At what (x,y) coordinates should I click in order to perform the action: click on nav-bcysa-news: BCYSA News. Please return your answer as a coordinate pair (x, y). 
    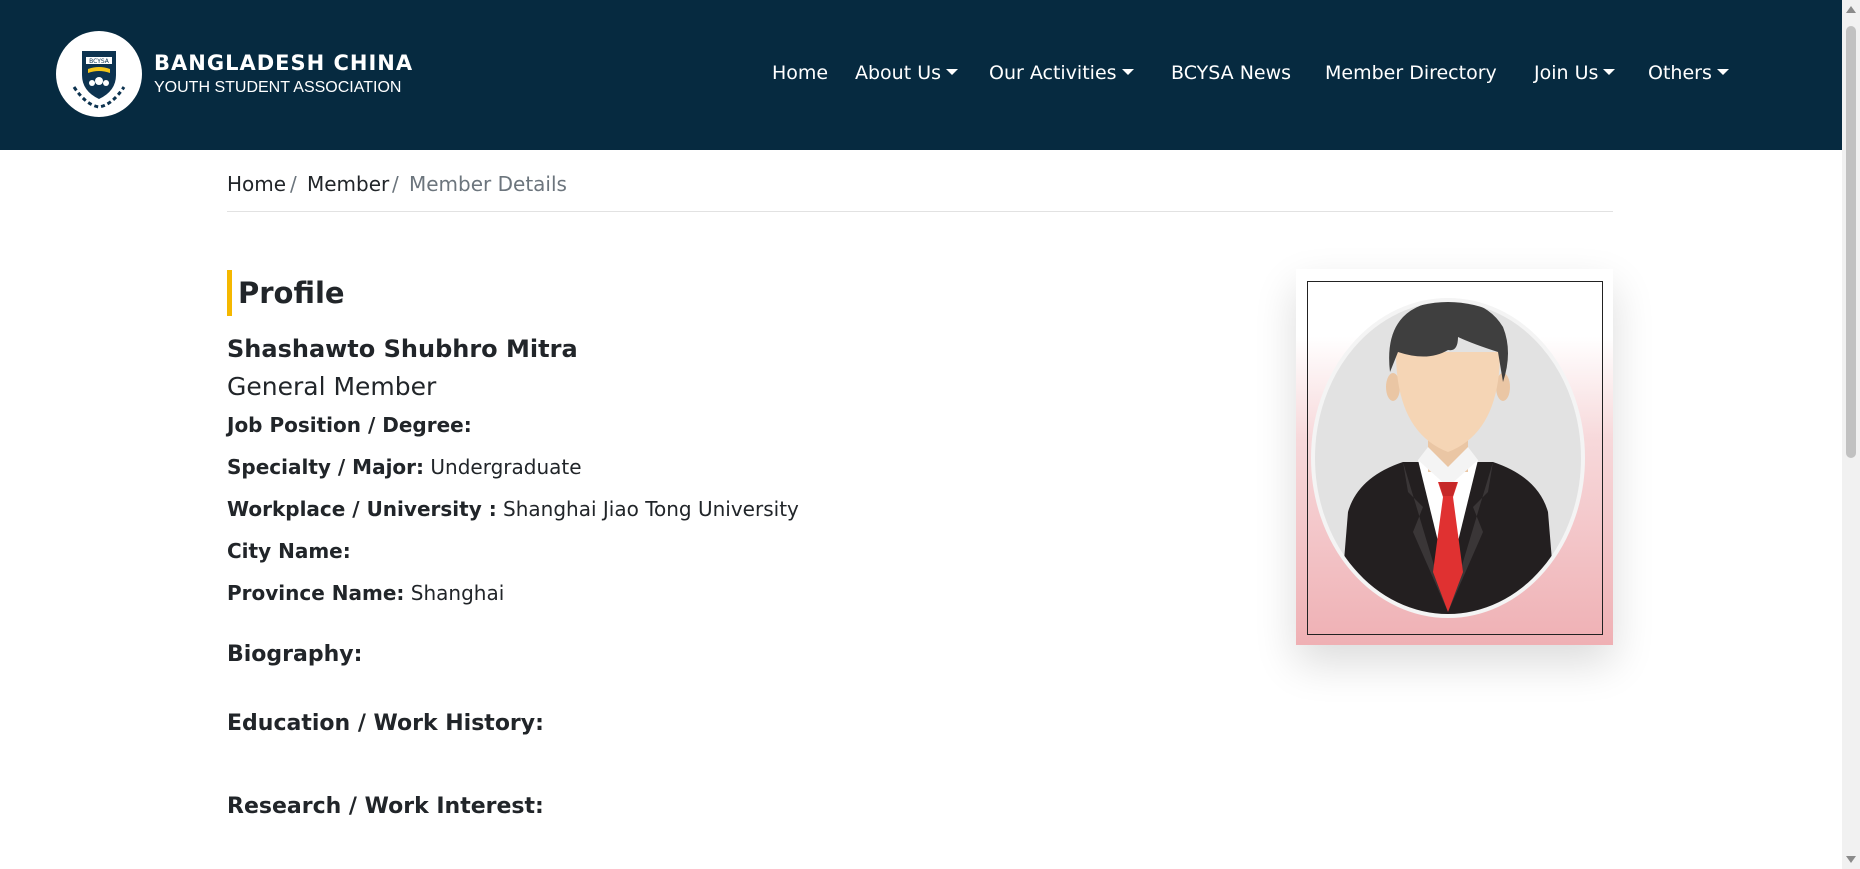
    Looking at the image, I should click on (1231, 73).